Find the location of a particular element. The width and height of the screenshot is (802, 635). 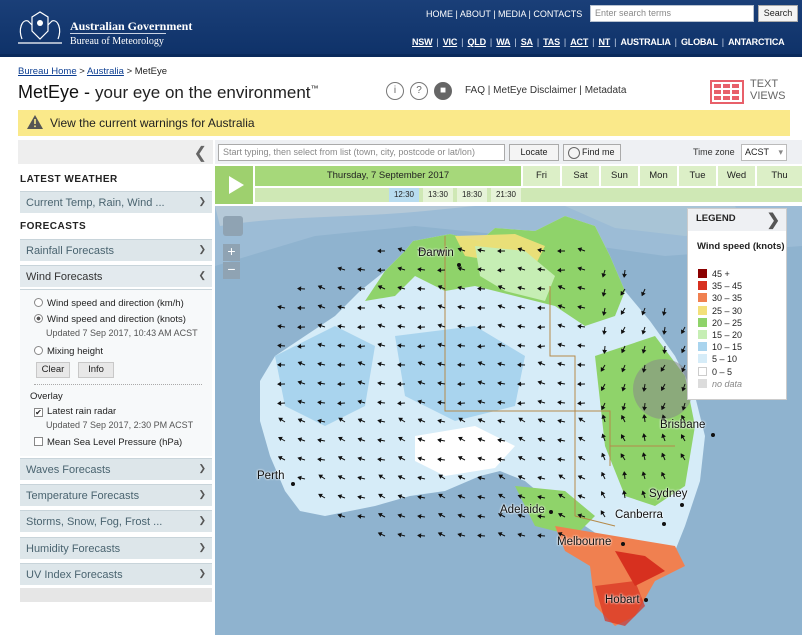

chevron-up-icon: ❮ is located at coordinates (202, 275).